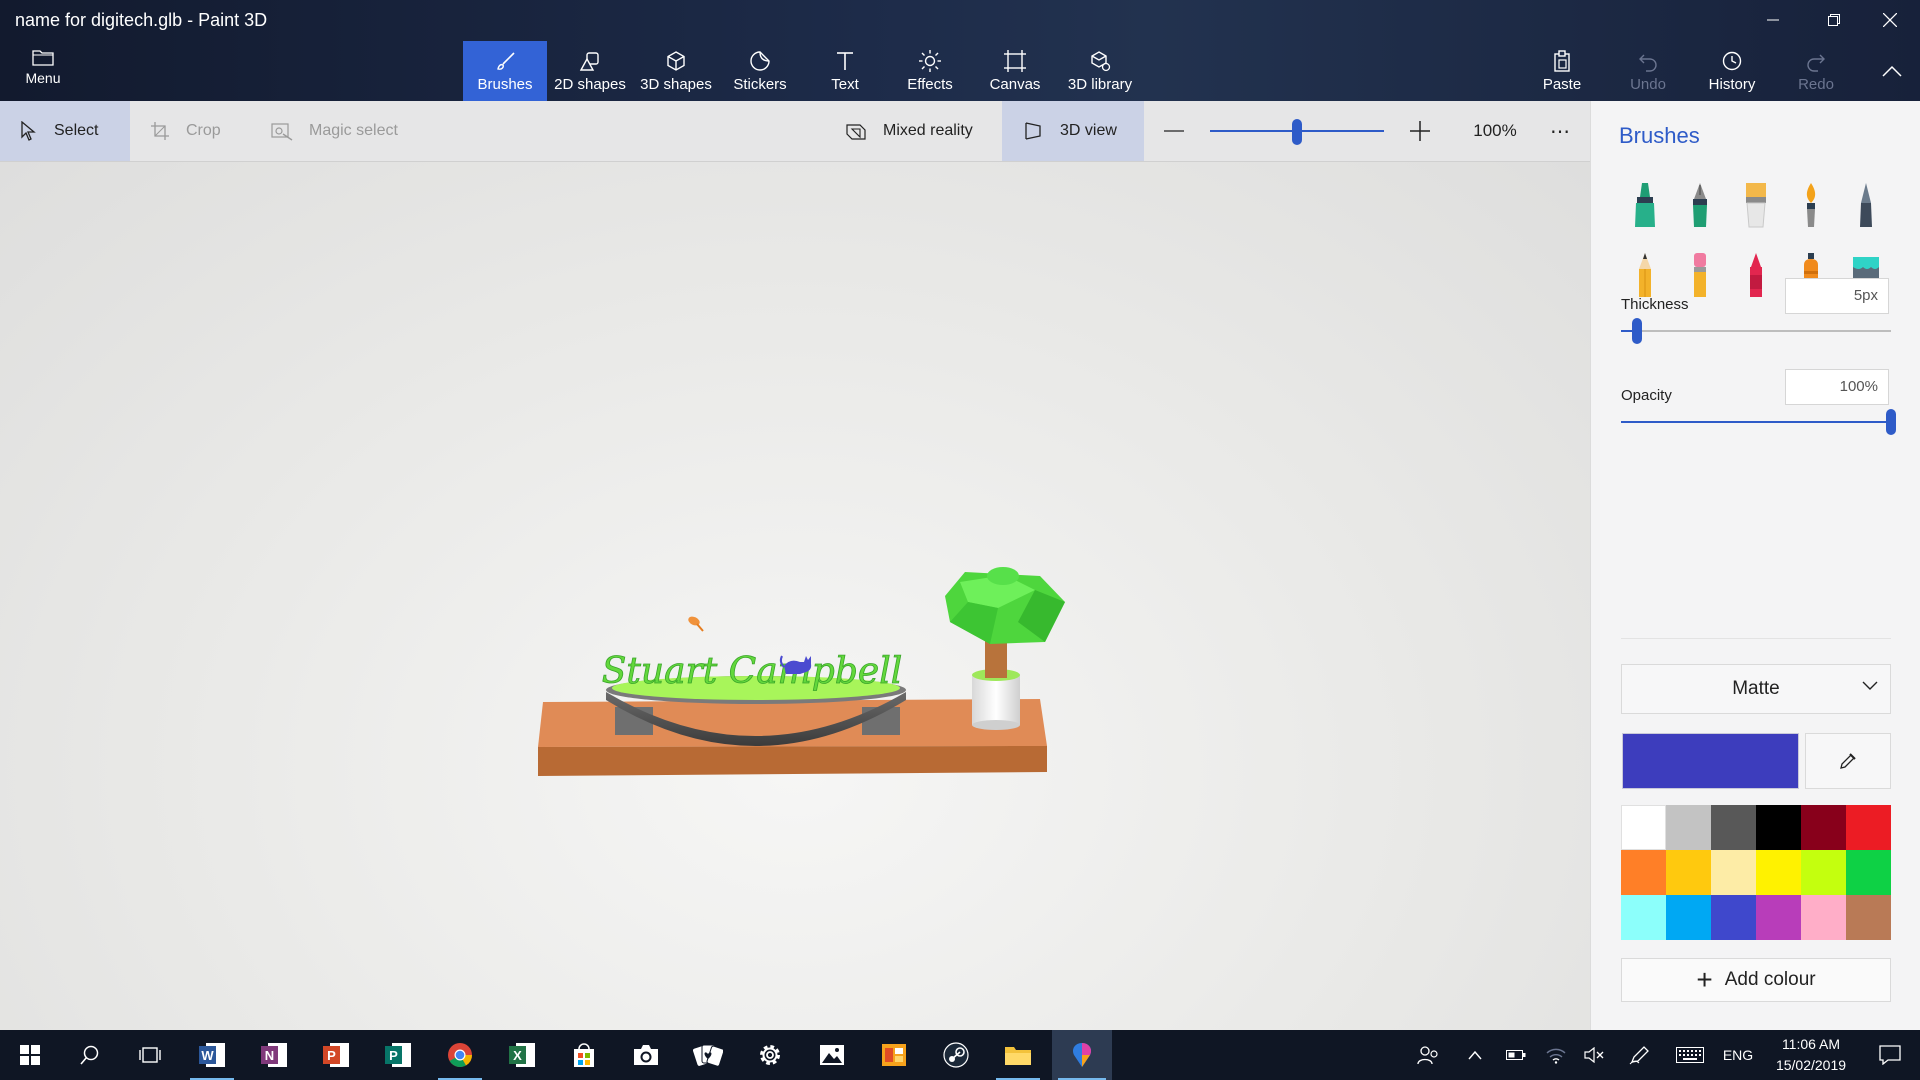 The image size is (1920, 1080). Describe the element at coordinates (1018, 1055) in the screenshot. I see `file-explorer-app` at that location.